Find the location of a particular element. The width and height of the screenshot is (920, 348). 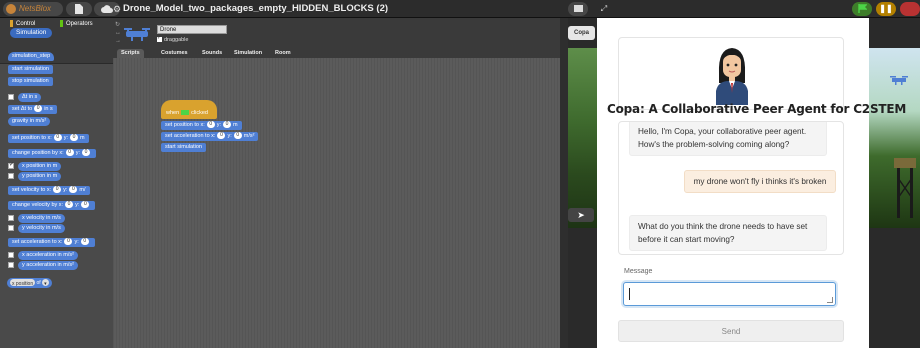

block-set-position: set position to x: 0 y: 0 m is located at coordinates (48, 138).